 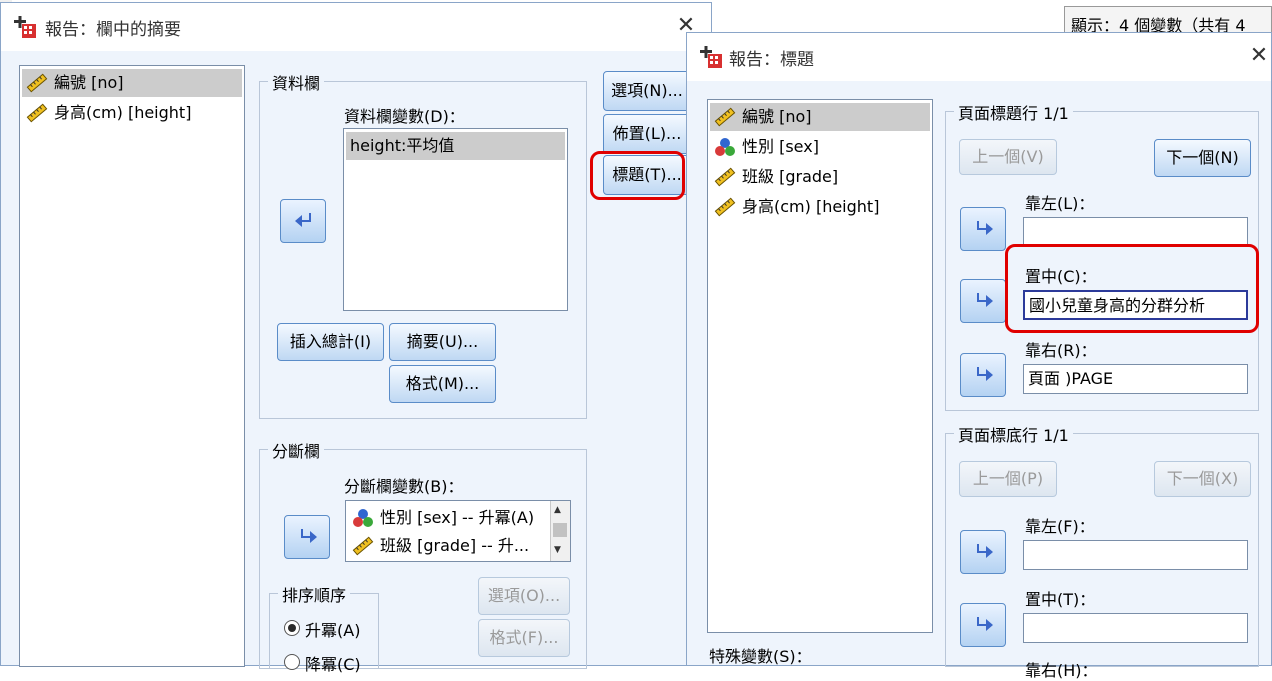 What do you see at coordinates (1202, 158) in the screenshot?
I see `header-next-button: 下一個(N)` at bounding box center [1202, 158].